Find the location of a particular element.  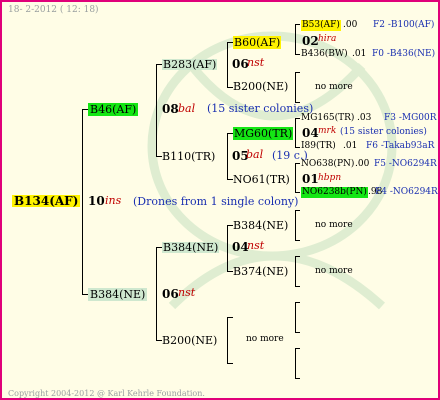

g3-2-mating: mrk is located at coordinates (327, 131).